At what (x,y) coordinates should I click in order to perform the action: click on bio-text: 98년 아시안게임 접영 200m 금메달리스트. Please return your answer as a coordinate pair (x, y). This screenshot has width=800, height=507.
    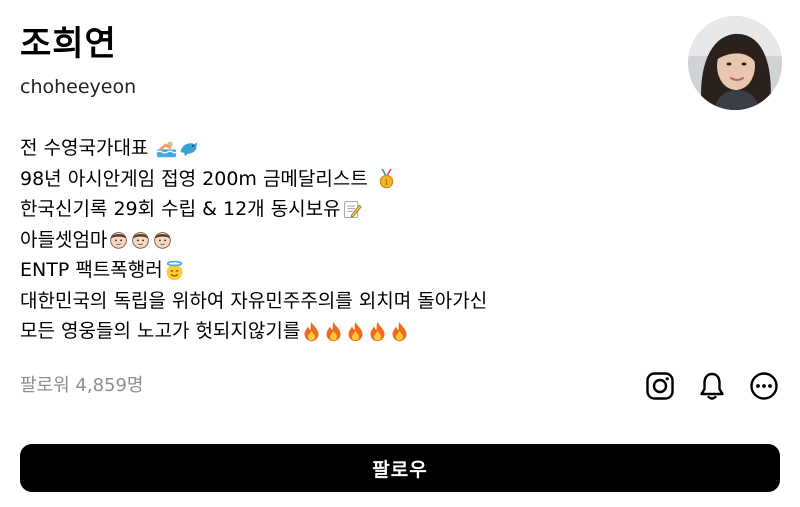
    Looking at the image, I should click on (194, 178).